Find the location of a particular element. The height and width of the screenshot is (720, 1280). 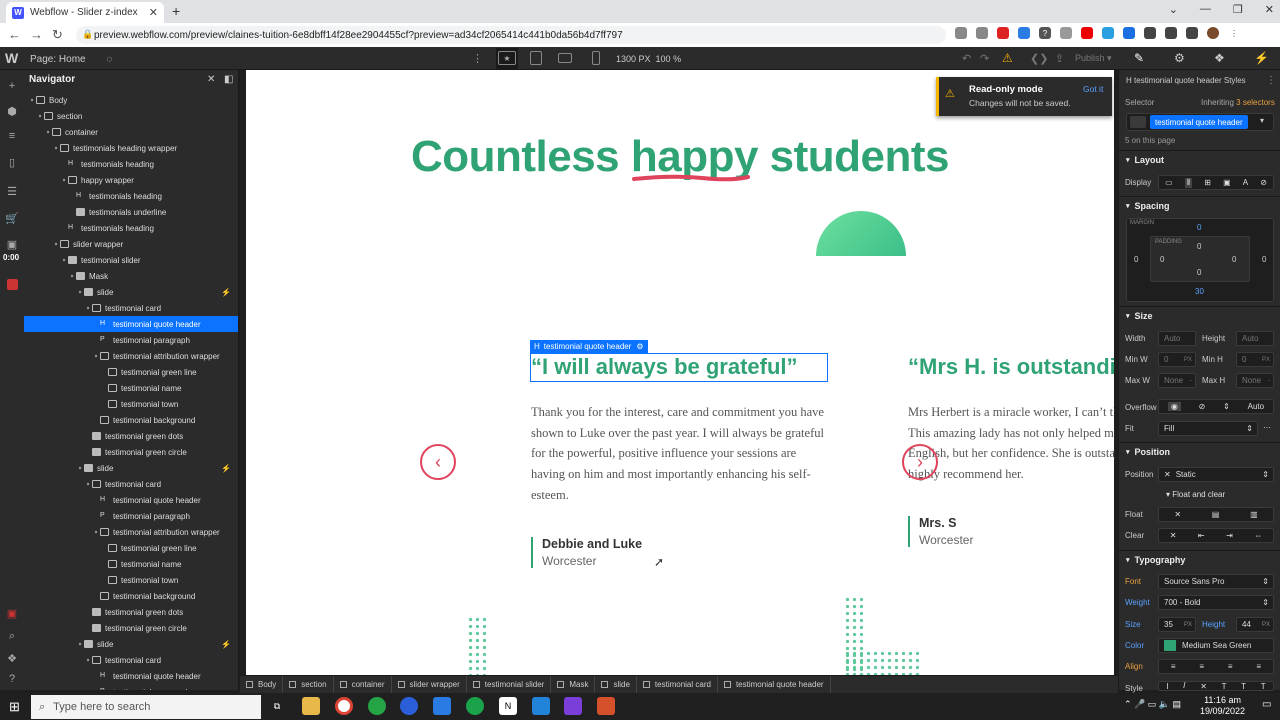

navigator-item: ▾ Mask is located at coordinates (131, 276).